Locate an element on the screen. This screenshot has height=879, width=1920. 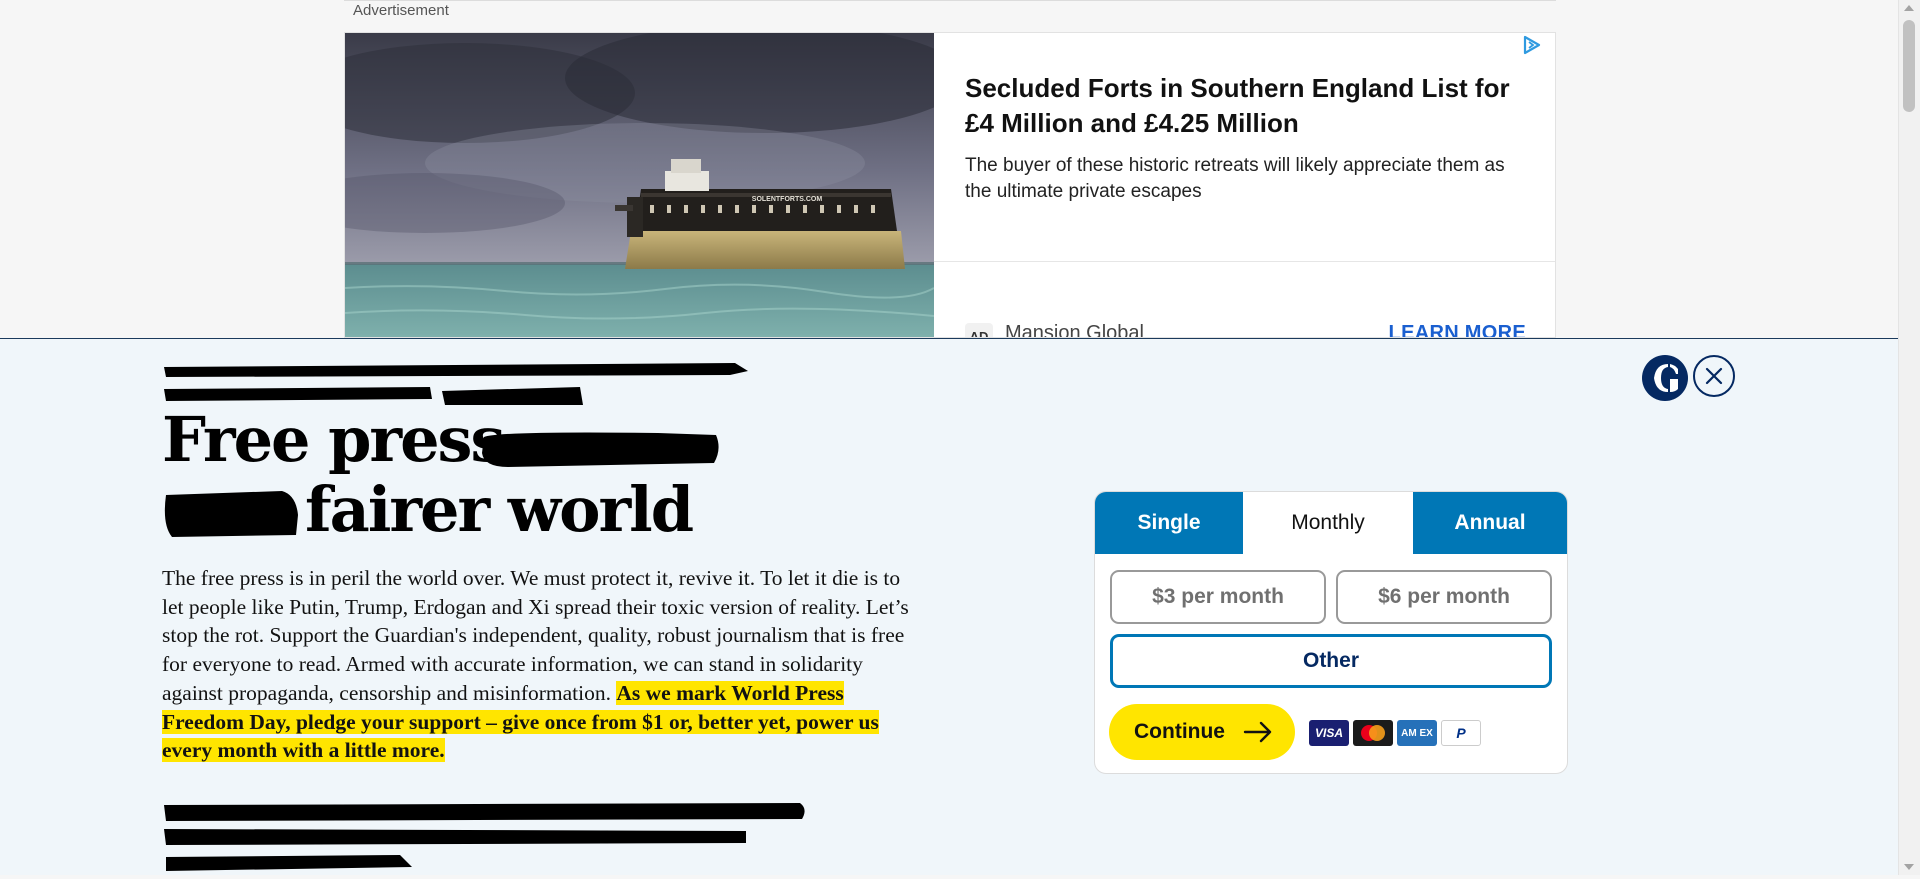
banner-headline: Free press fairer world is located at coordinates (428, 474).